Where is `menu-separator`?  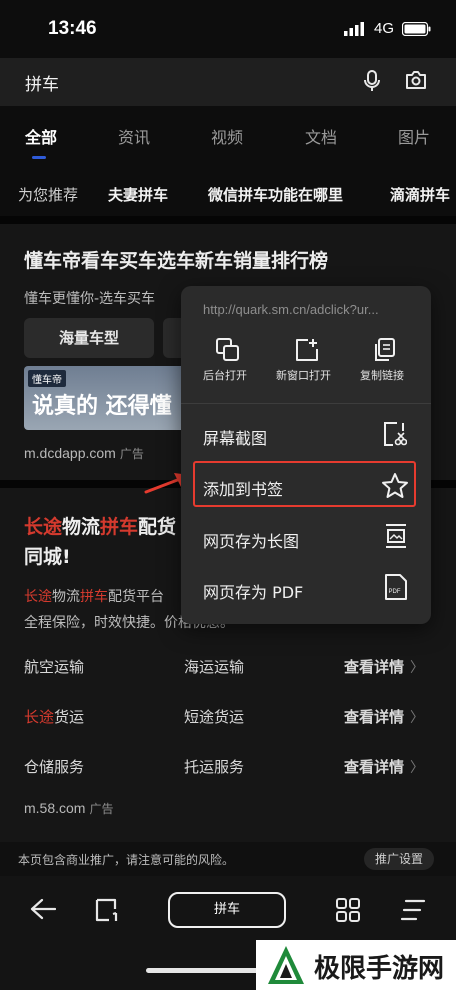 menu-separator is located at coordinates (306, 403).